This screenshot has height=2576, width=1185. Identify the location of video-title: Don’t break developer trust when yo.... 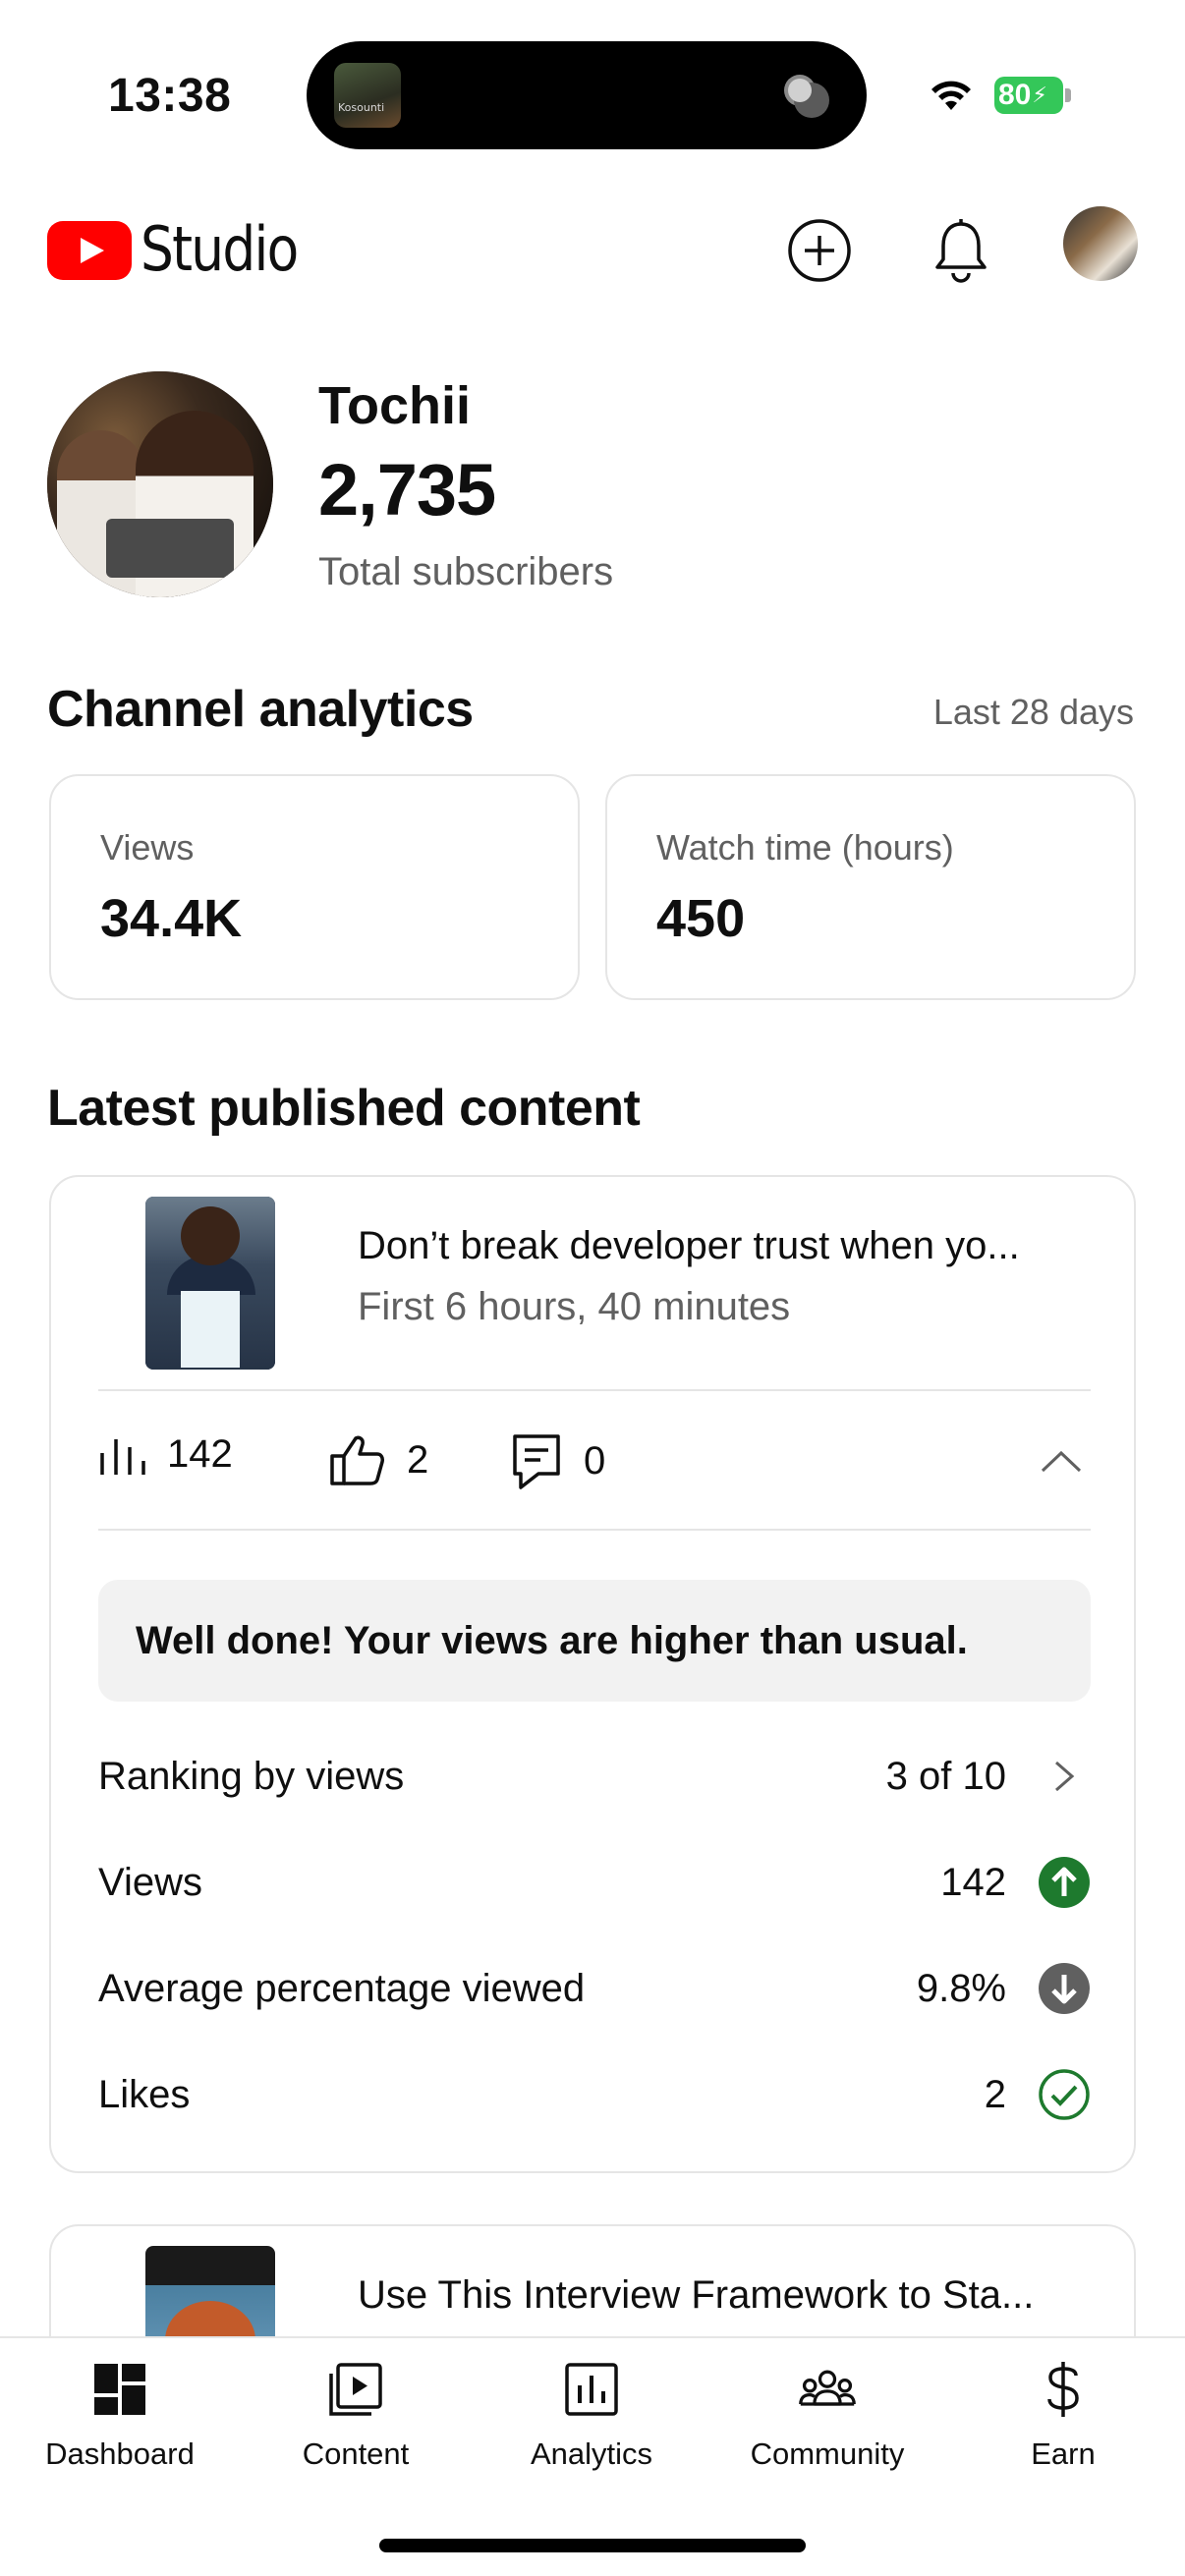
(731, 1246).